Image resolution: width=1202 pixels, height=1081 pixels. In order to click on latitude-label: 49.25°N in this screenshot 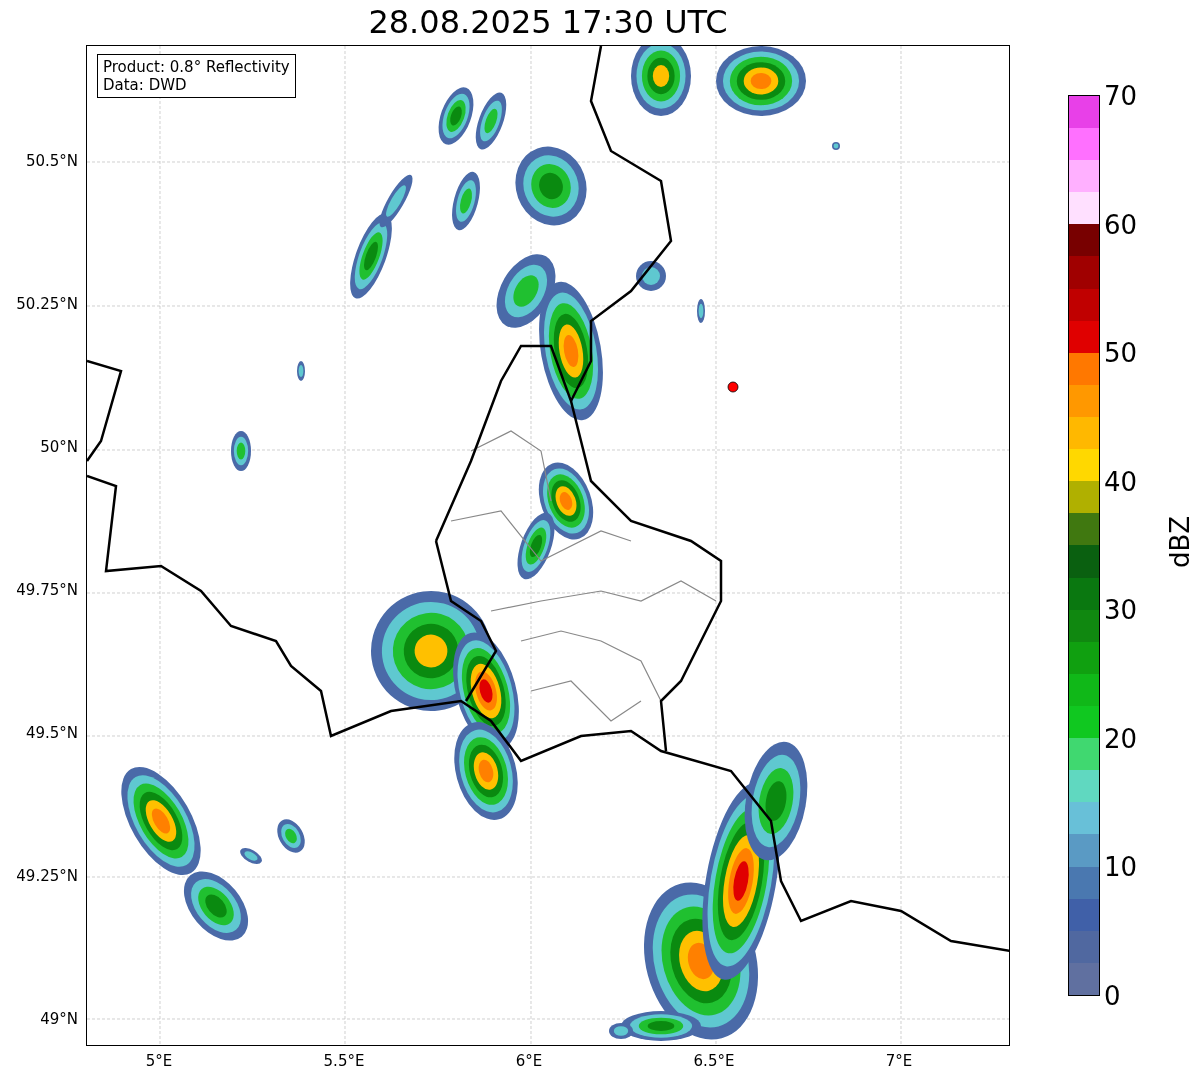, I will do `click(47, 876)`.